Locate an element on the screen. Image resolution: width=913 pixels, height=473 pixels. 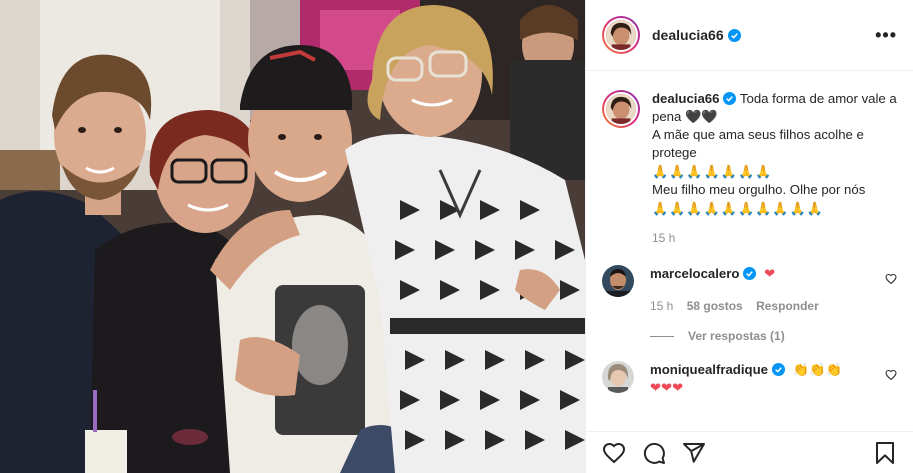
caption-avatar is located at coordinates (621, 109).